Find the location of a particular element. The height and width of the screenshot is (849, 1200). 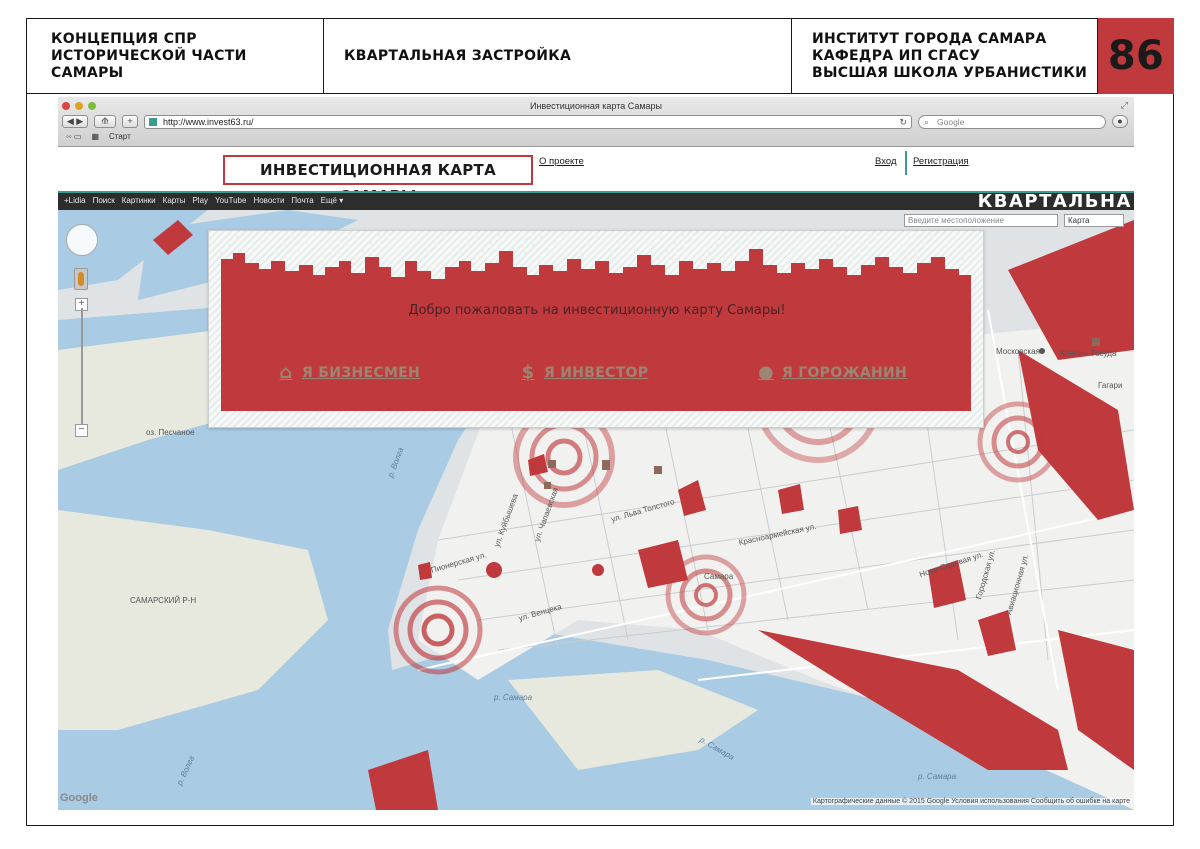

section-title: КВАРТАЛЬНАЯ ЗАСТРОЙКА is located at coordinates (558, 56).